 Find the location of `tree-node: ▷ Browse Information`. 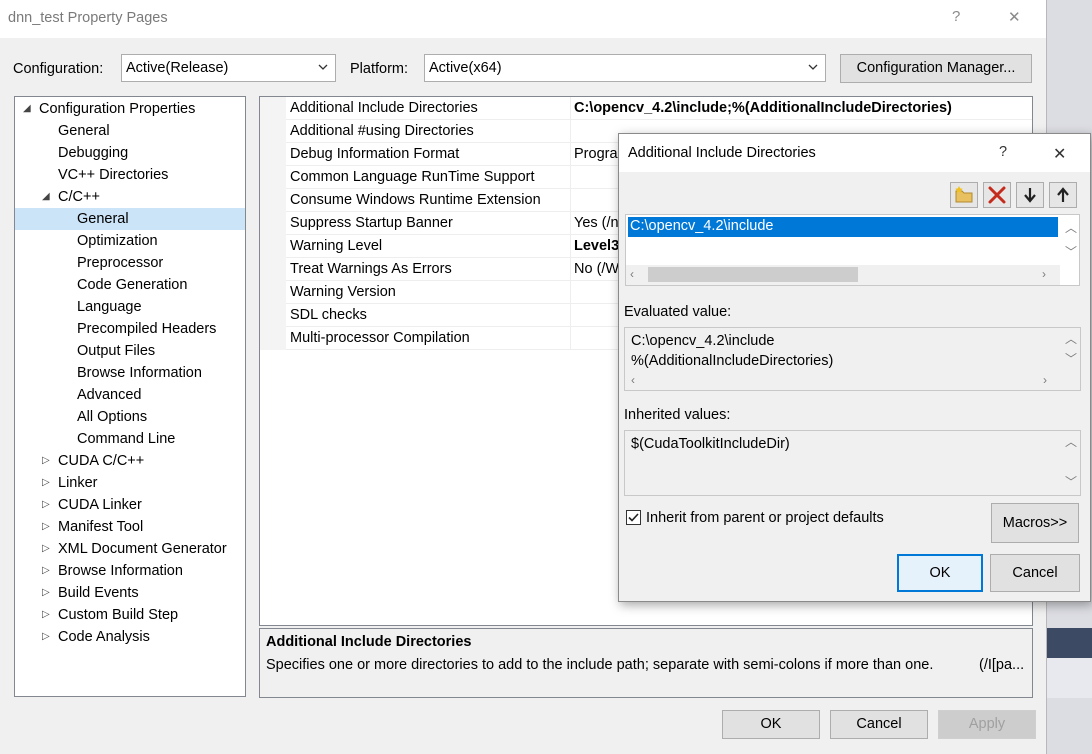

tree-node: ▷ Browse Information is located at coordinates (130, 571).